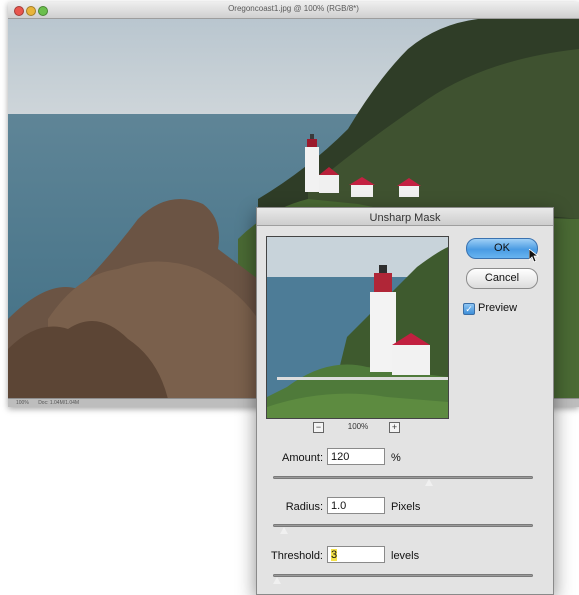  Describe the element at coordinates (297, 556) in the screenshot. I see `threshold-label: Threshold:` at that location.